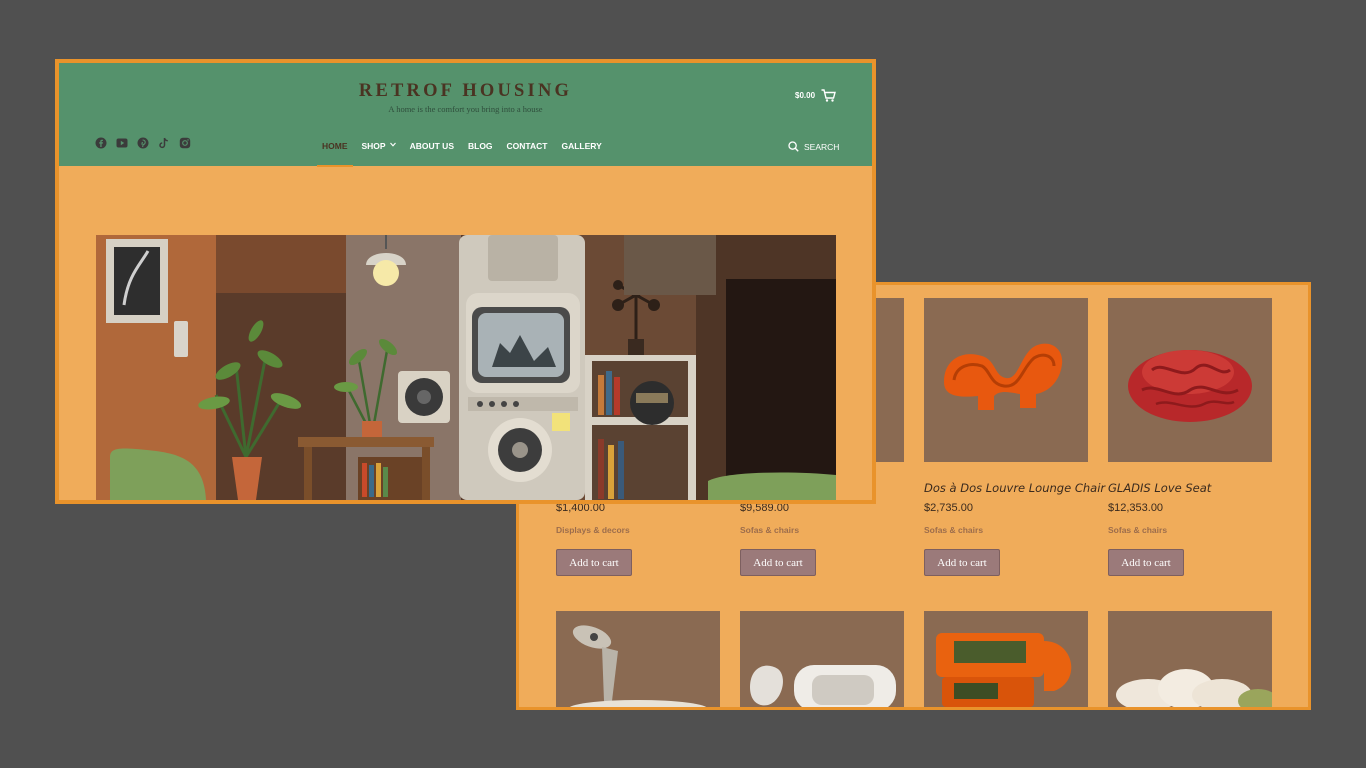  Describe the element at coordinates (815, 95) in the screenshot. I see `header-cart: $0.00` at that location.